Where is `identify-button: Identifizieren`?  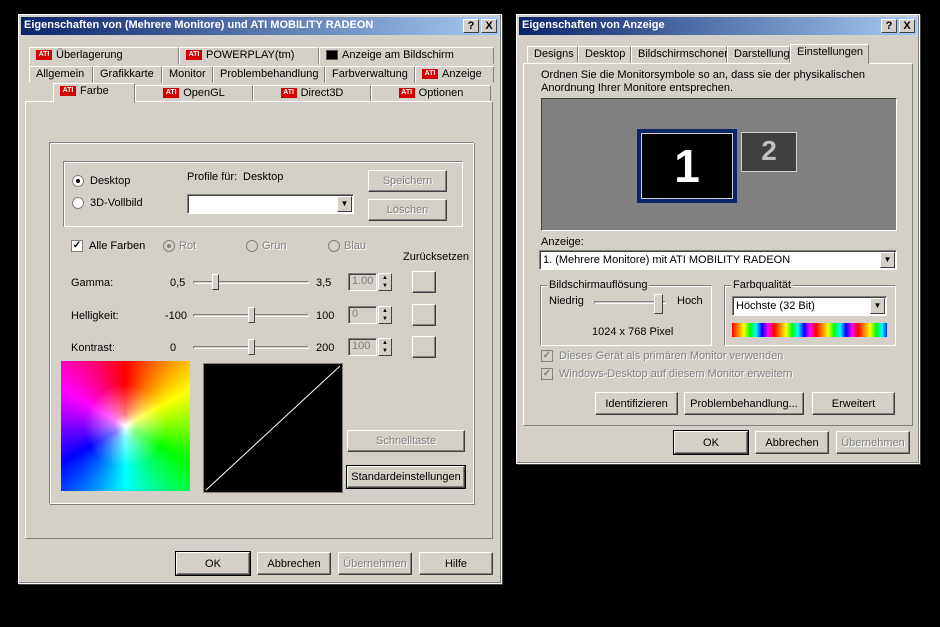
identify-button: Identifizieren is located at coordinates (636, 403).